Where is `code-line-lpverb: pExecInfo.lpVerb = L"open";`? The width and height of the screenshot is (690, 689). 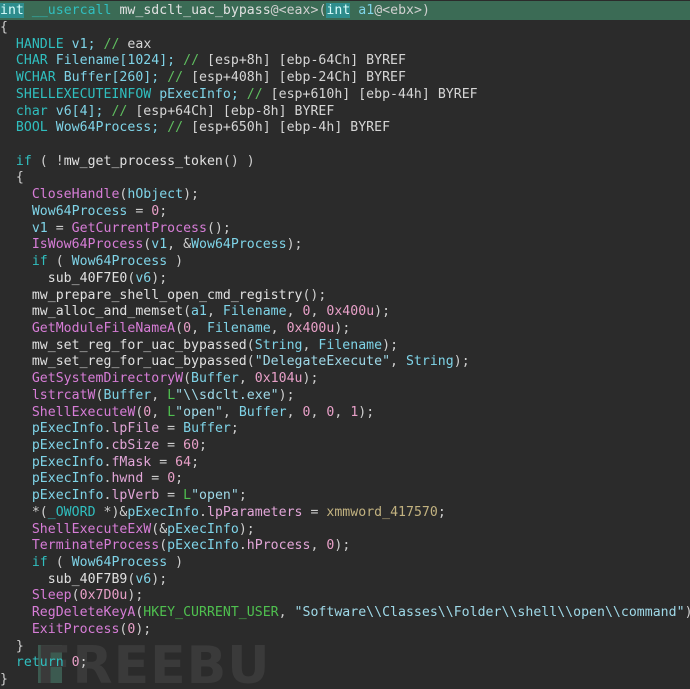
code-line-lpverb: pExecInfo.lpVerb = L"open"; is located at coordinates (345, 496).